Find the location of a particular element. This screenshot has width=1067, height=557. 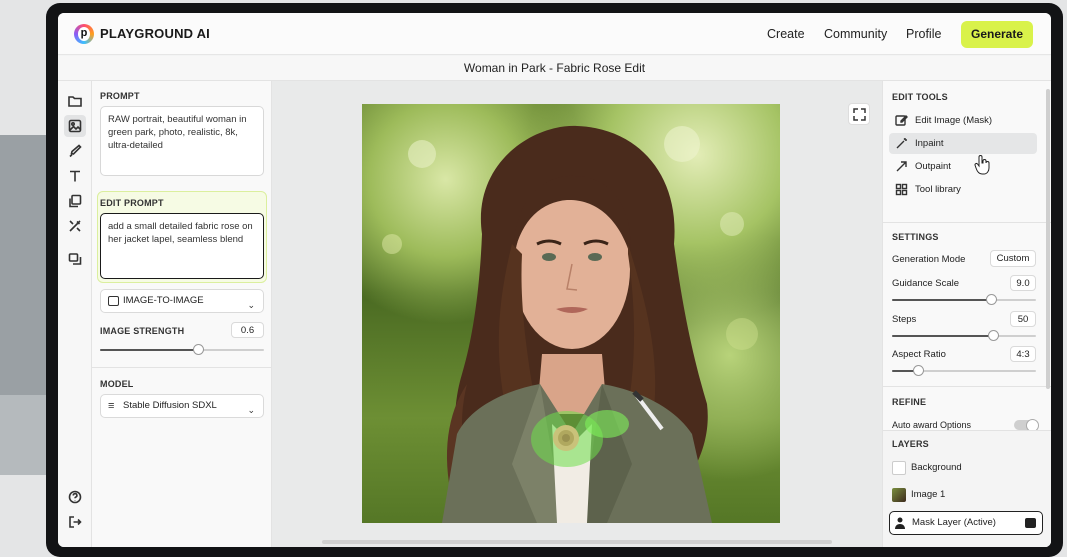

mode-dropdown: IMAGE-TO-IMAGE ⌄ is located at coordinates (182, 301).